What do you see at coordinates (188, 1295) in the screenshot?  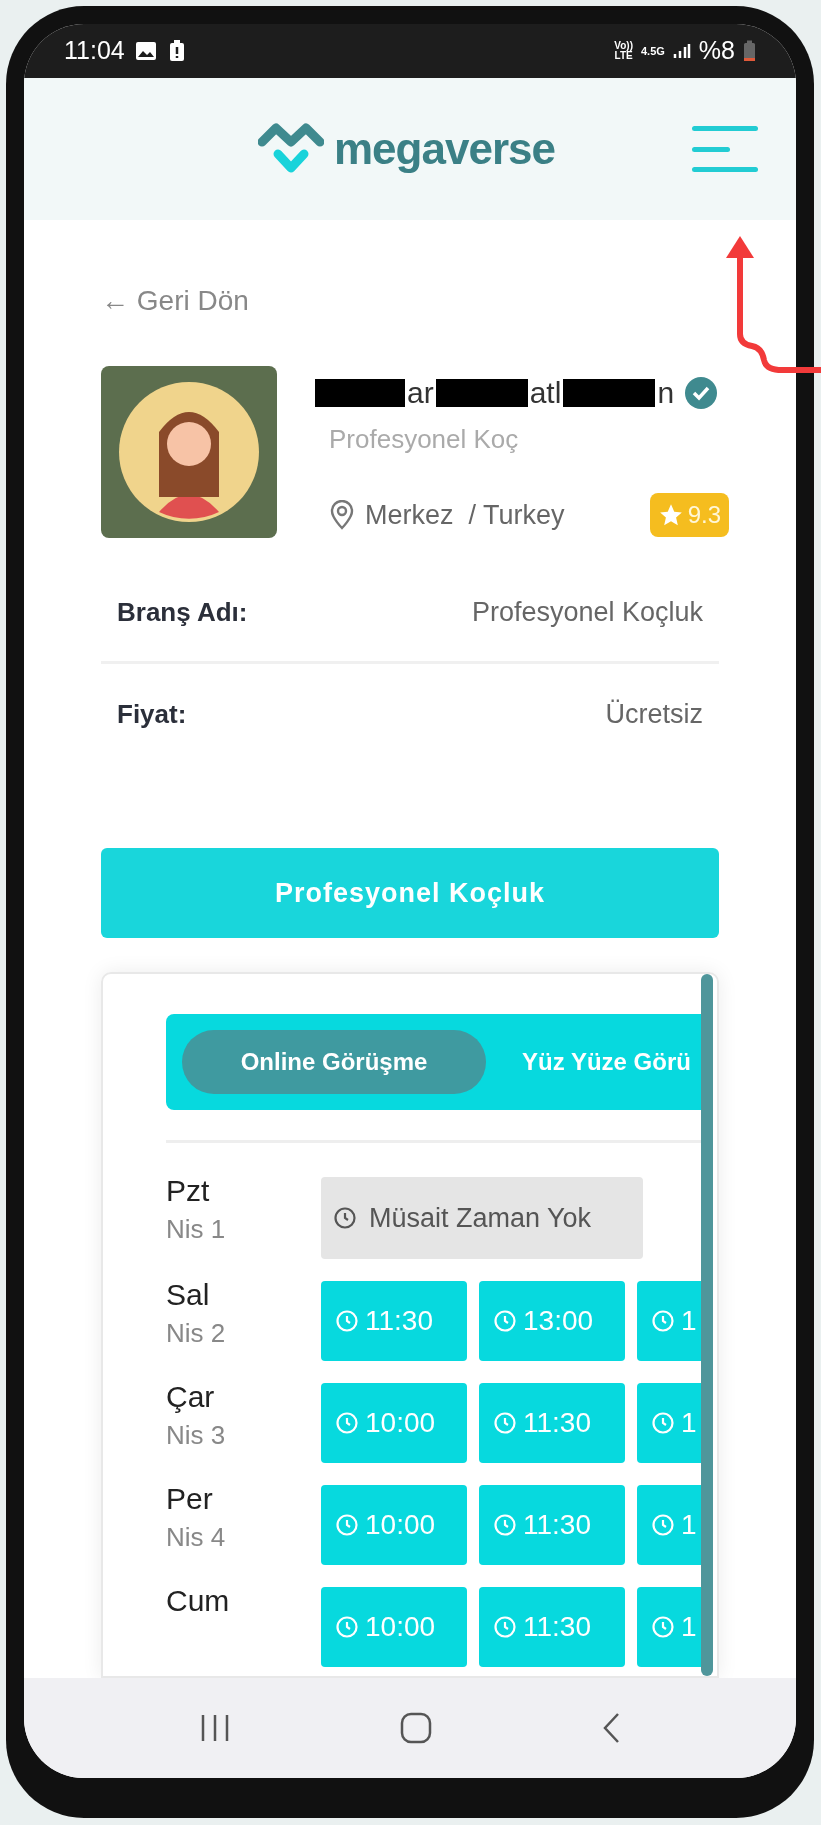 I see `day-name: Sal` at bounding box center [188, 1295].